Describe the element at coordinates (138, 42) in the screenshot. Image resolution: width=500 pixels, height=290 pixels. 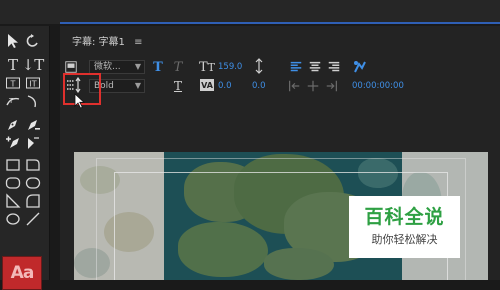
I see `panel-menu-icon: ≡` at that location.